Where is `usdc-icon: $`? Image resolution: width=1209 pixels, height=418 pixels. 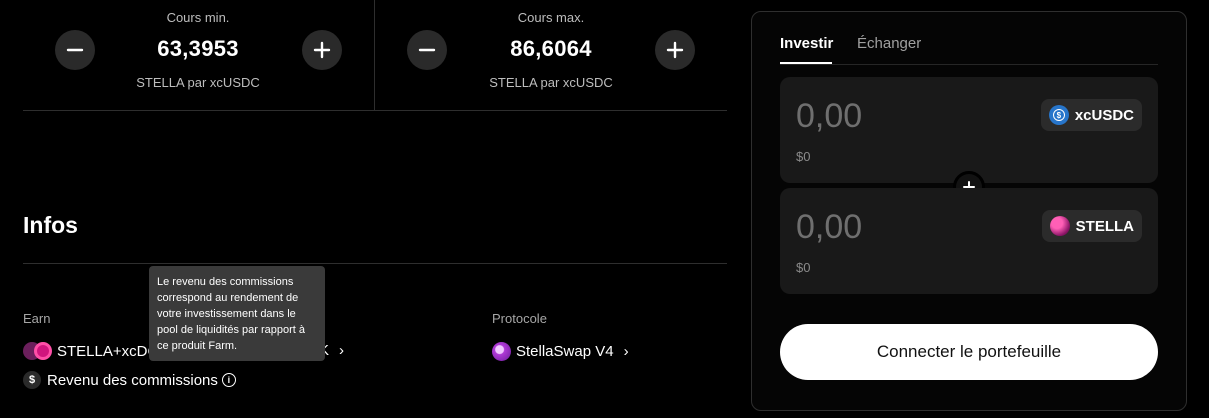
usdc-icon: $ is located at coordinates (1058, 115).